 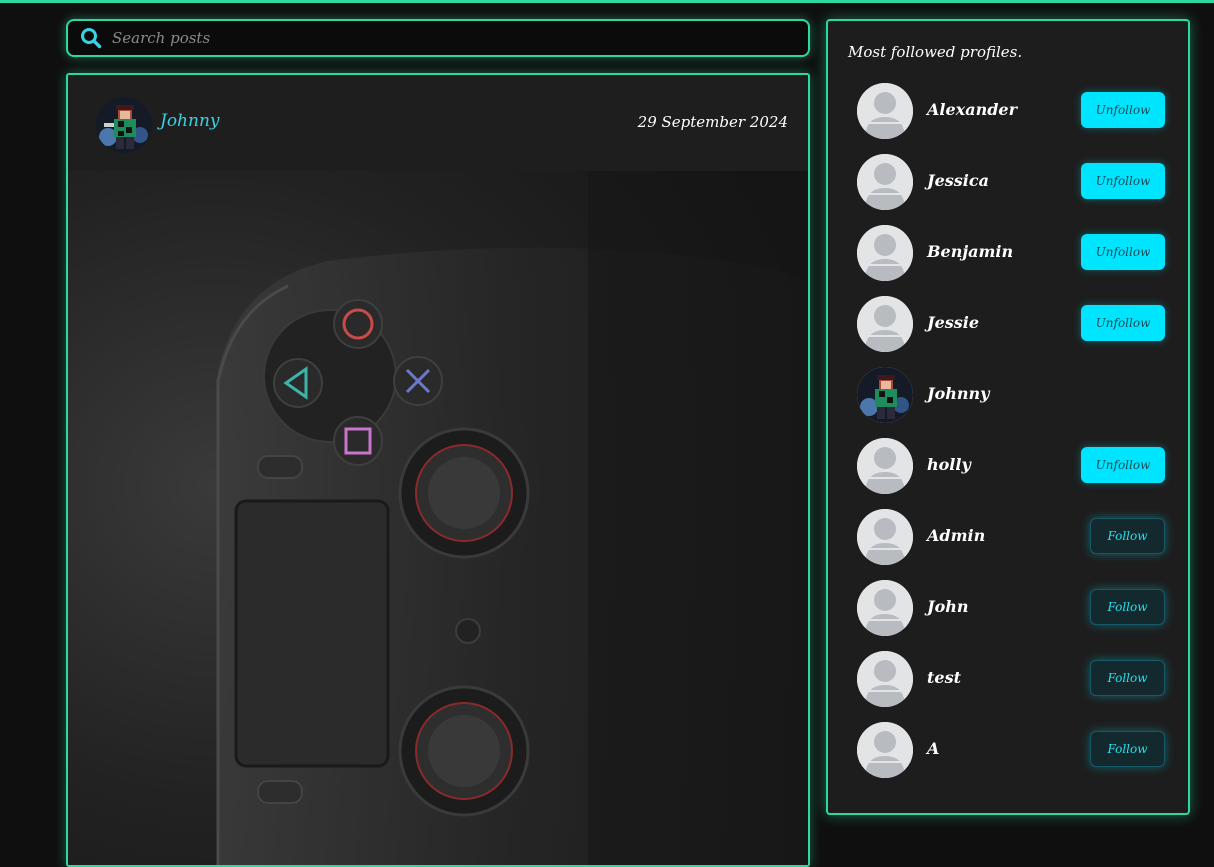 What do you see at coordinates (1008, 402) in the screenshot?
I see `profile-row: Johnny` at bounding box center [1008, 402].